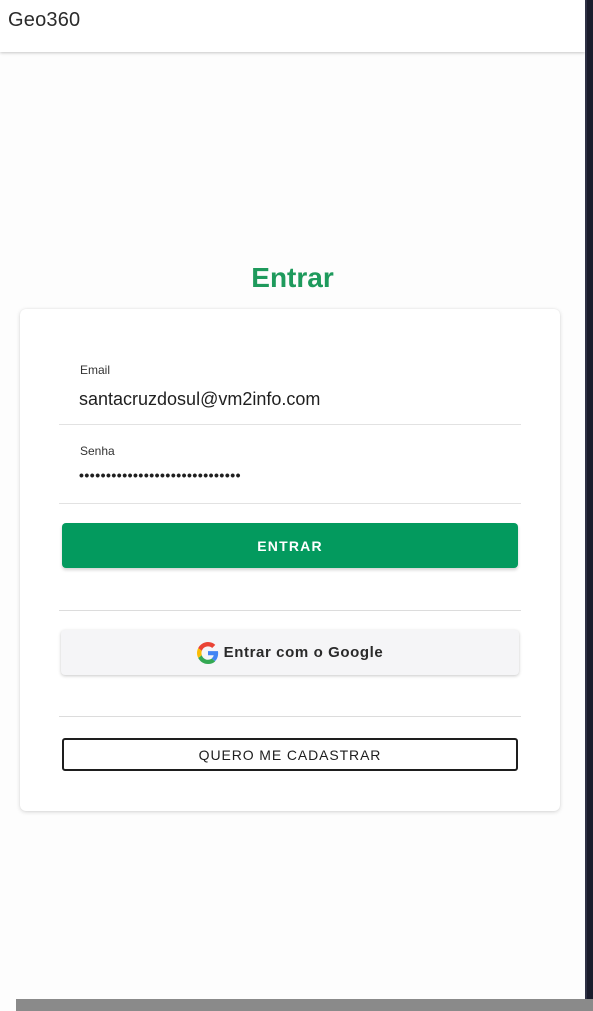 The image size is (593, 1011). I want to click on google-login-label: Entrar com o Google, so click(303, 652).